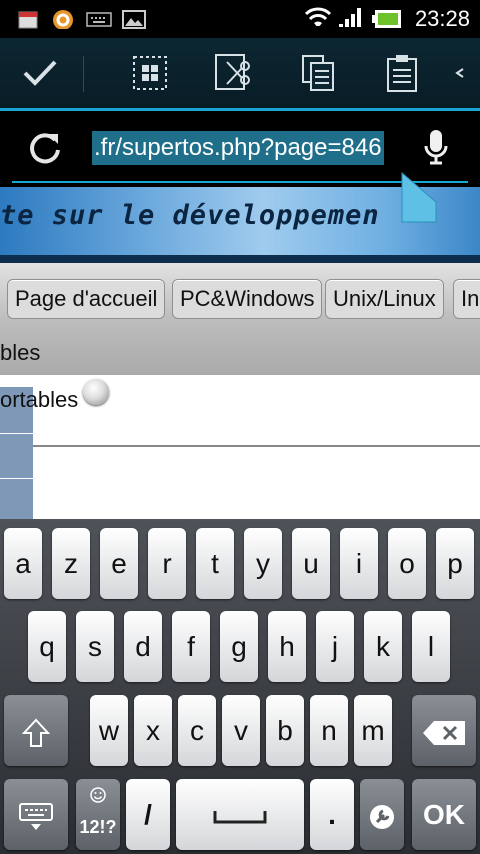 This screenshot has height=854, width=480. What do you see at coordinates (318, 16) in the screenshot?
I see `wifi-icon` at bounding box center [318, 16].